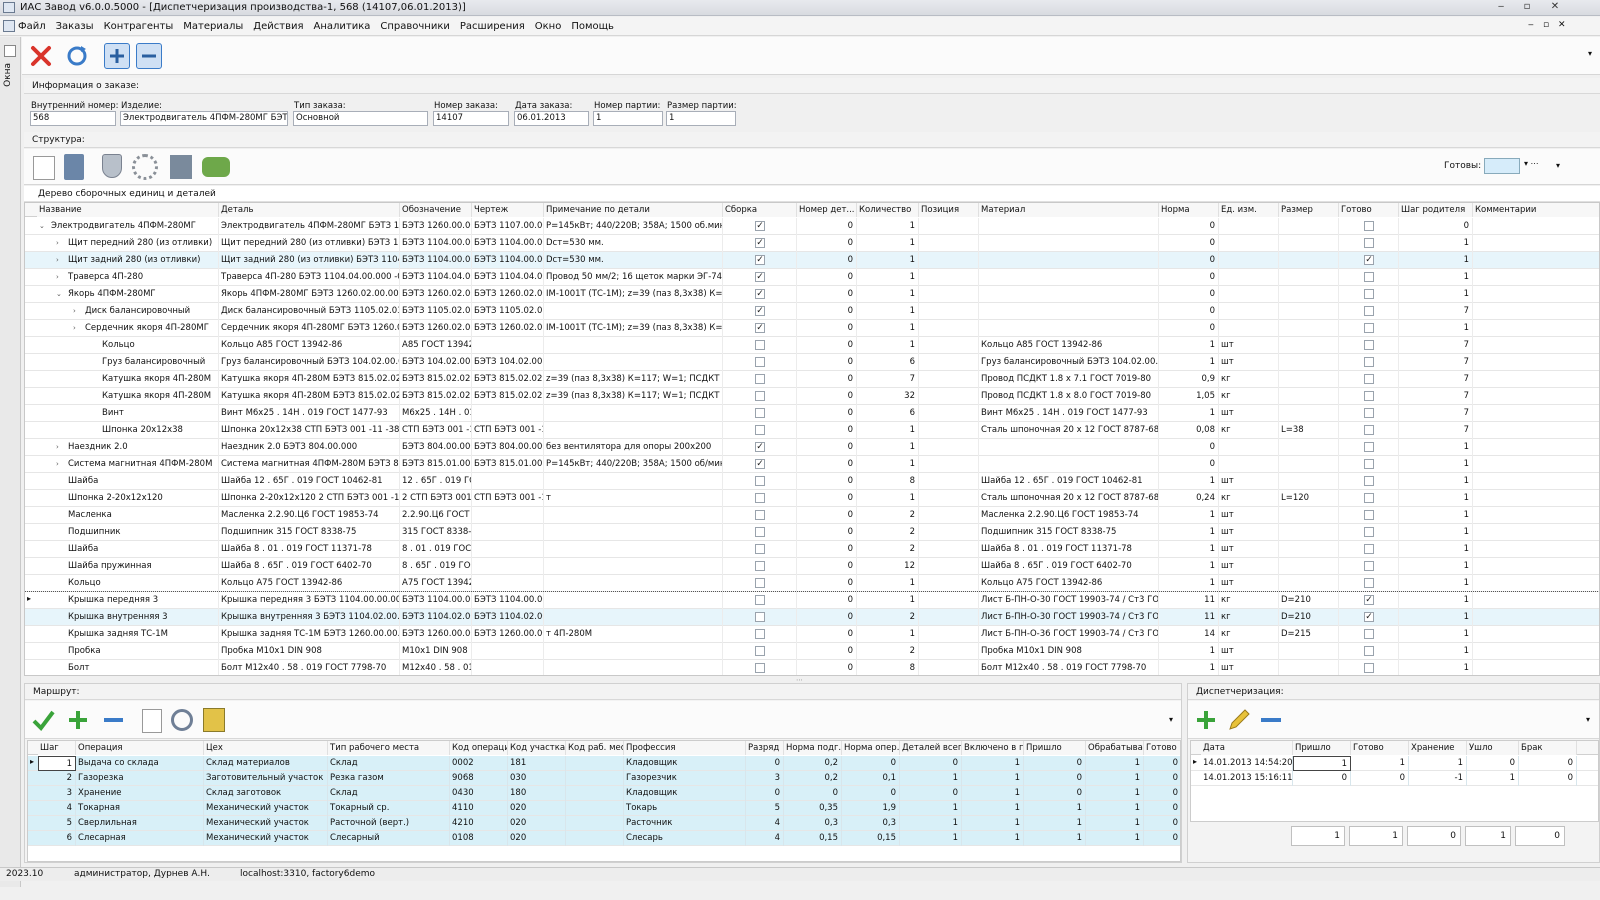  I want to click on structure-col-header: Комментарии, so click(1536, 210).